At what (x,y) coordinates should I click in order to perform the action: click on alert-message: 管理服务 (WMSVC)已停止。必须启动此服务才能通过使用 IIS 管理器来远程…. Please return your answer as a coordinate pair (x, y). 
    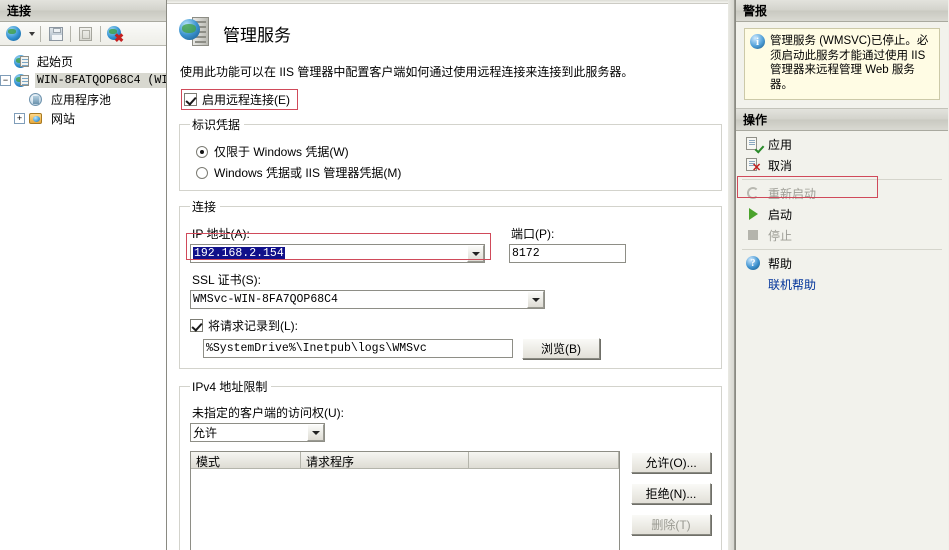
    Looking at the image, I should click on (849, 63).